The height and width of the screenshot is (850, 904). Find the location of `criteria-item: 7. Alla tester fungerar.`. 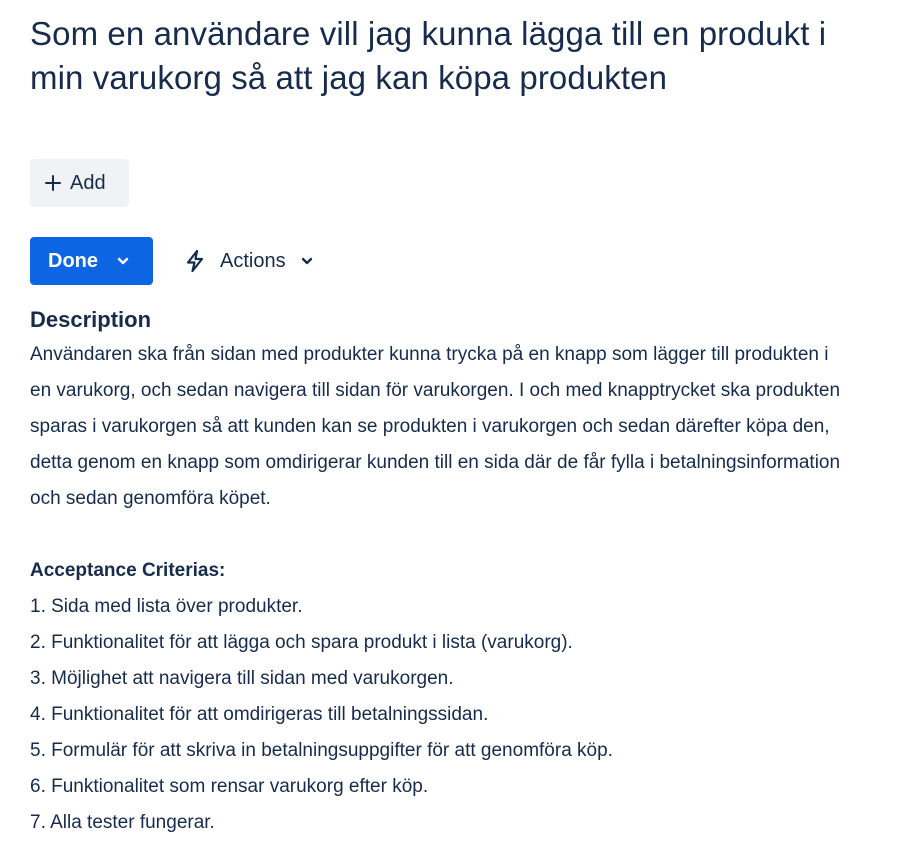

criteria-item: 7. Alla tester fungerar. is located at coordinates (122, 822).